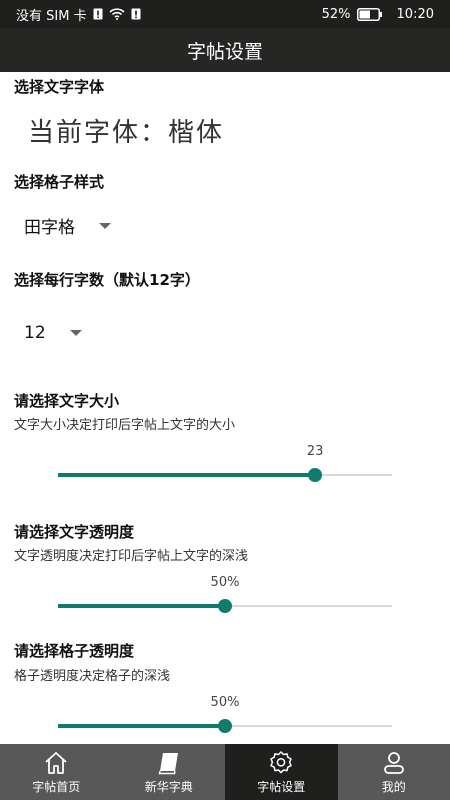 This screenshot has width=450, height=800. Describe the element at coordinates (336, 14) in the screenshot. I see `battery-percent: 52%` at that location.